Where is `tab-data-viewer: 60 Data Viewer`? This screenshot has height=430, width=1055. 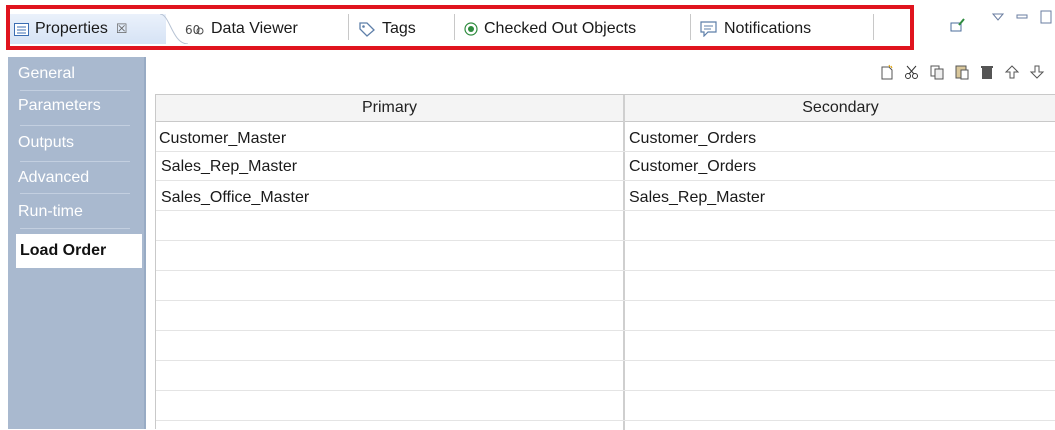
tab-data-viewer: 60 Data Viewer is located at coordinates (241, 29).